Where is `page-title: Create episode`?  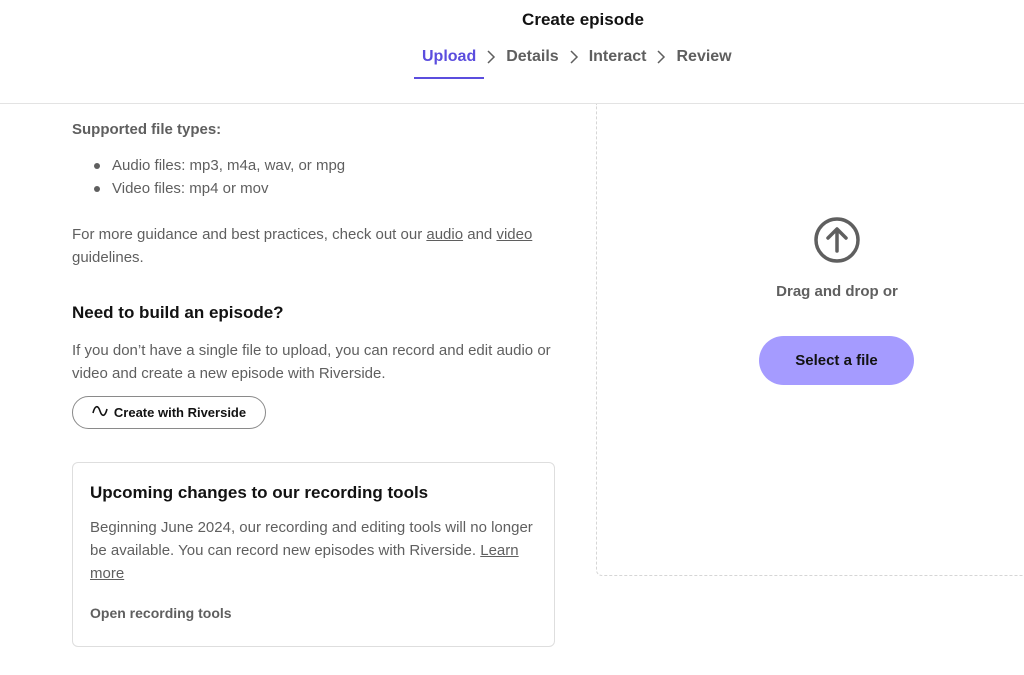
page-title: Create episode is located at coordinates (583, 19).